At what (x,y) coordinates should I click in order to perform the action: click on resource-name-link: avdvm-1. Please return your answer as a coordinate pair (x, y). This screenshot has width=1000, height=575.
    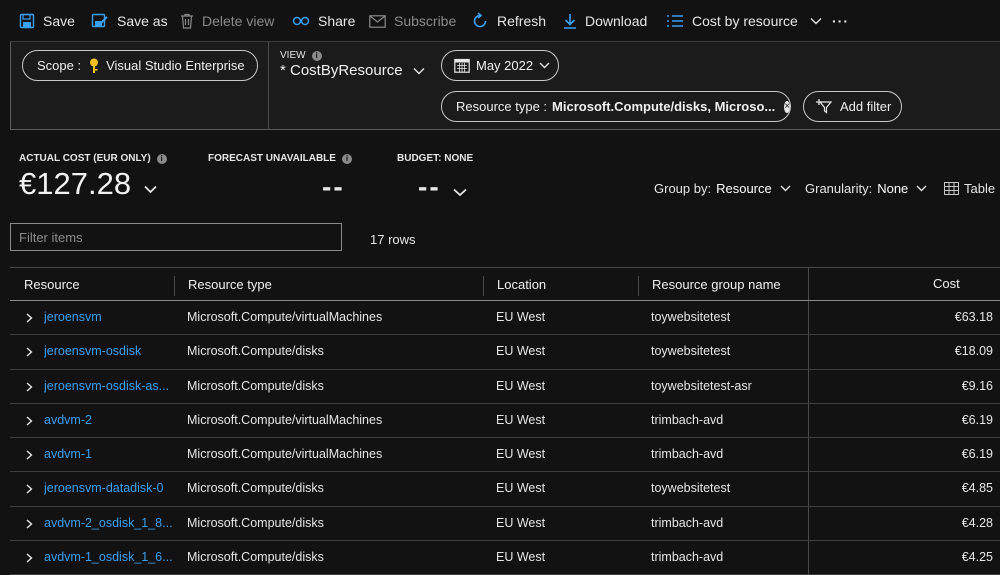
    Looking at the image, I should click on (108, 454).